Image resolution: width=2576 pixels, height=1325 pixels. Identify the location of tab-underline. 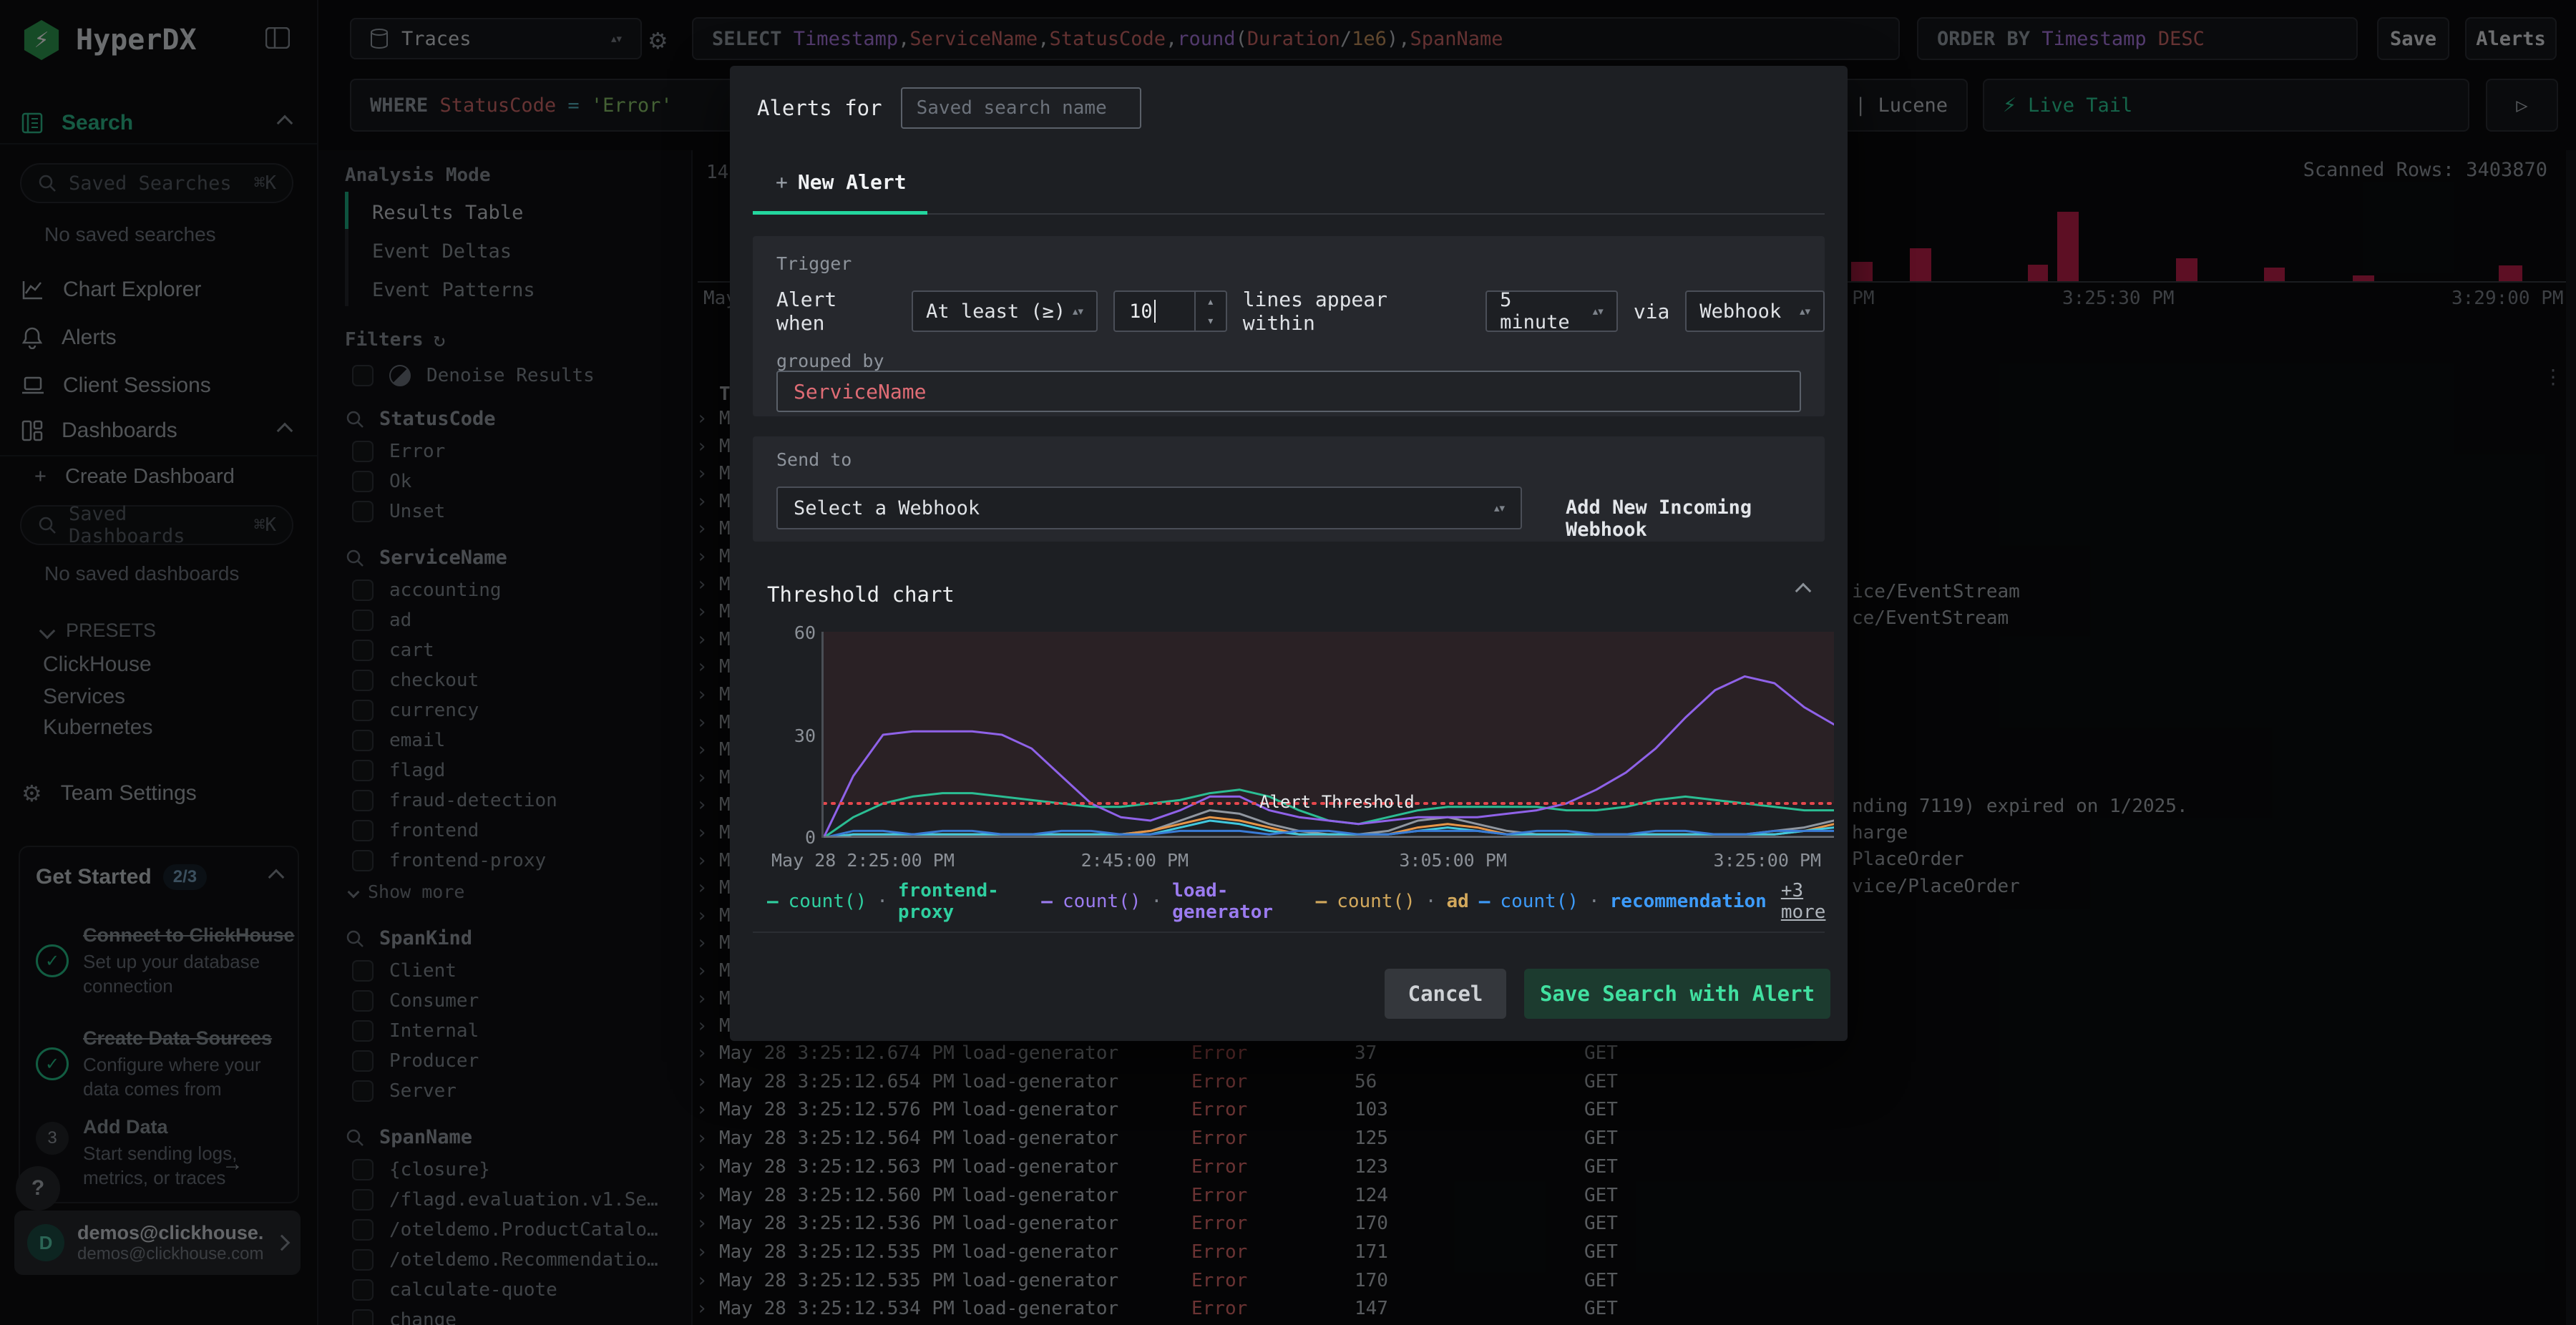
(1289, 213).